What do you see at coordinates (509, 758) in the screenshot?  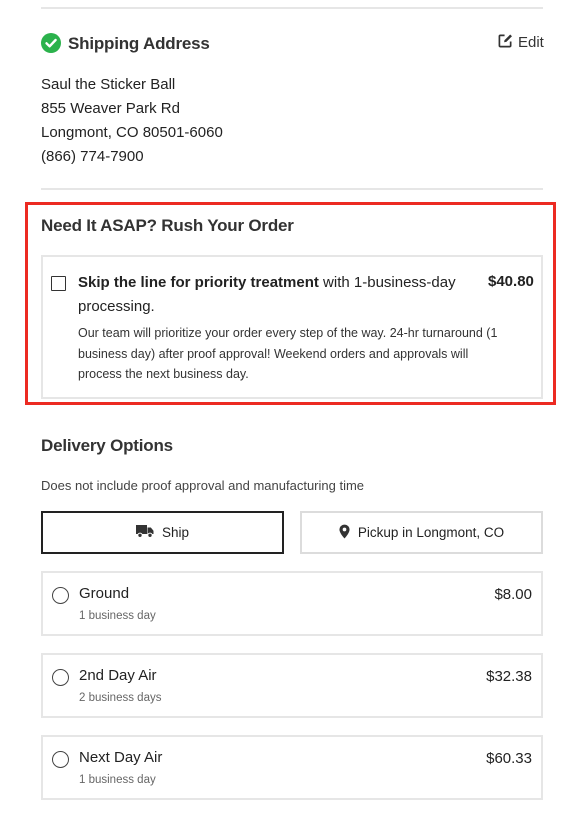 I see `option-price: $60.33` at bounding box center [509, 758].